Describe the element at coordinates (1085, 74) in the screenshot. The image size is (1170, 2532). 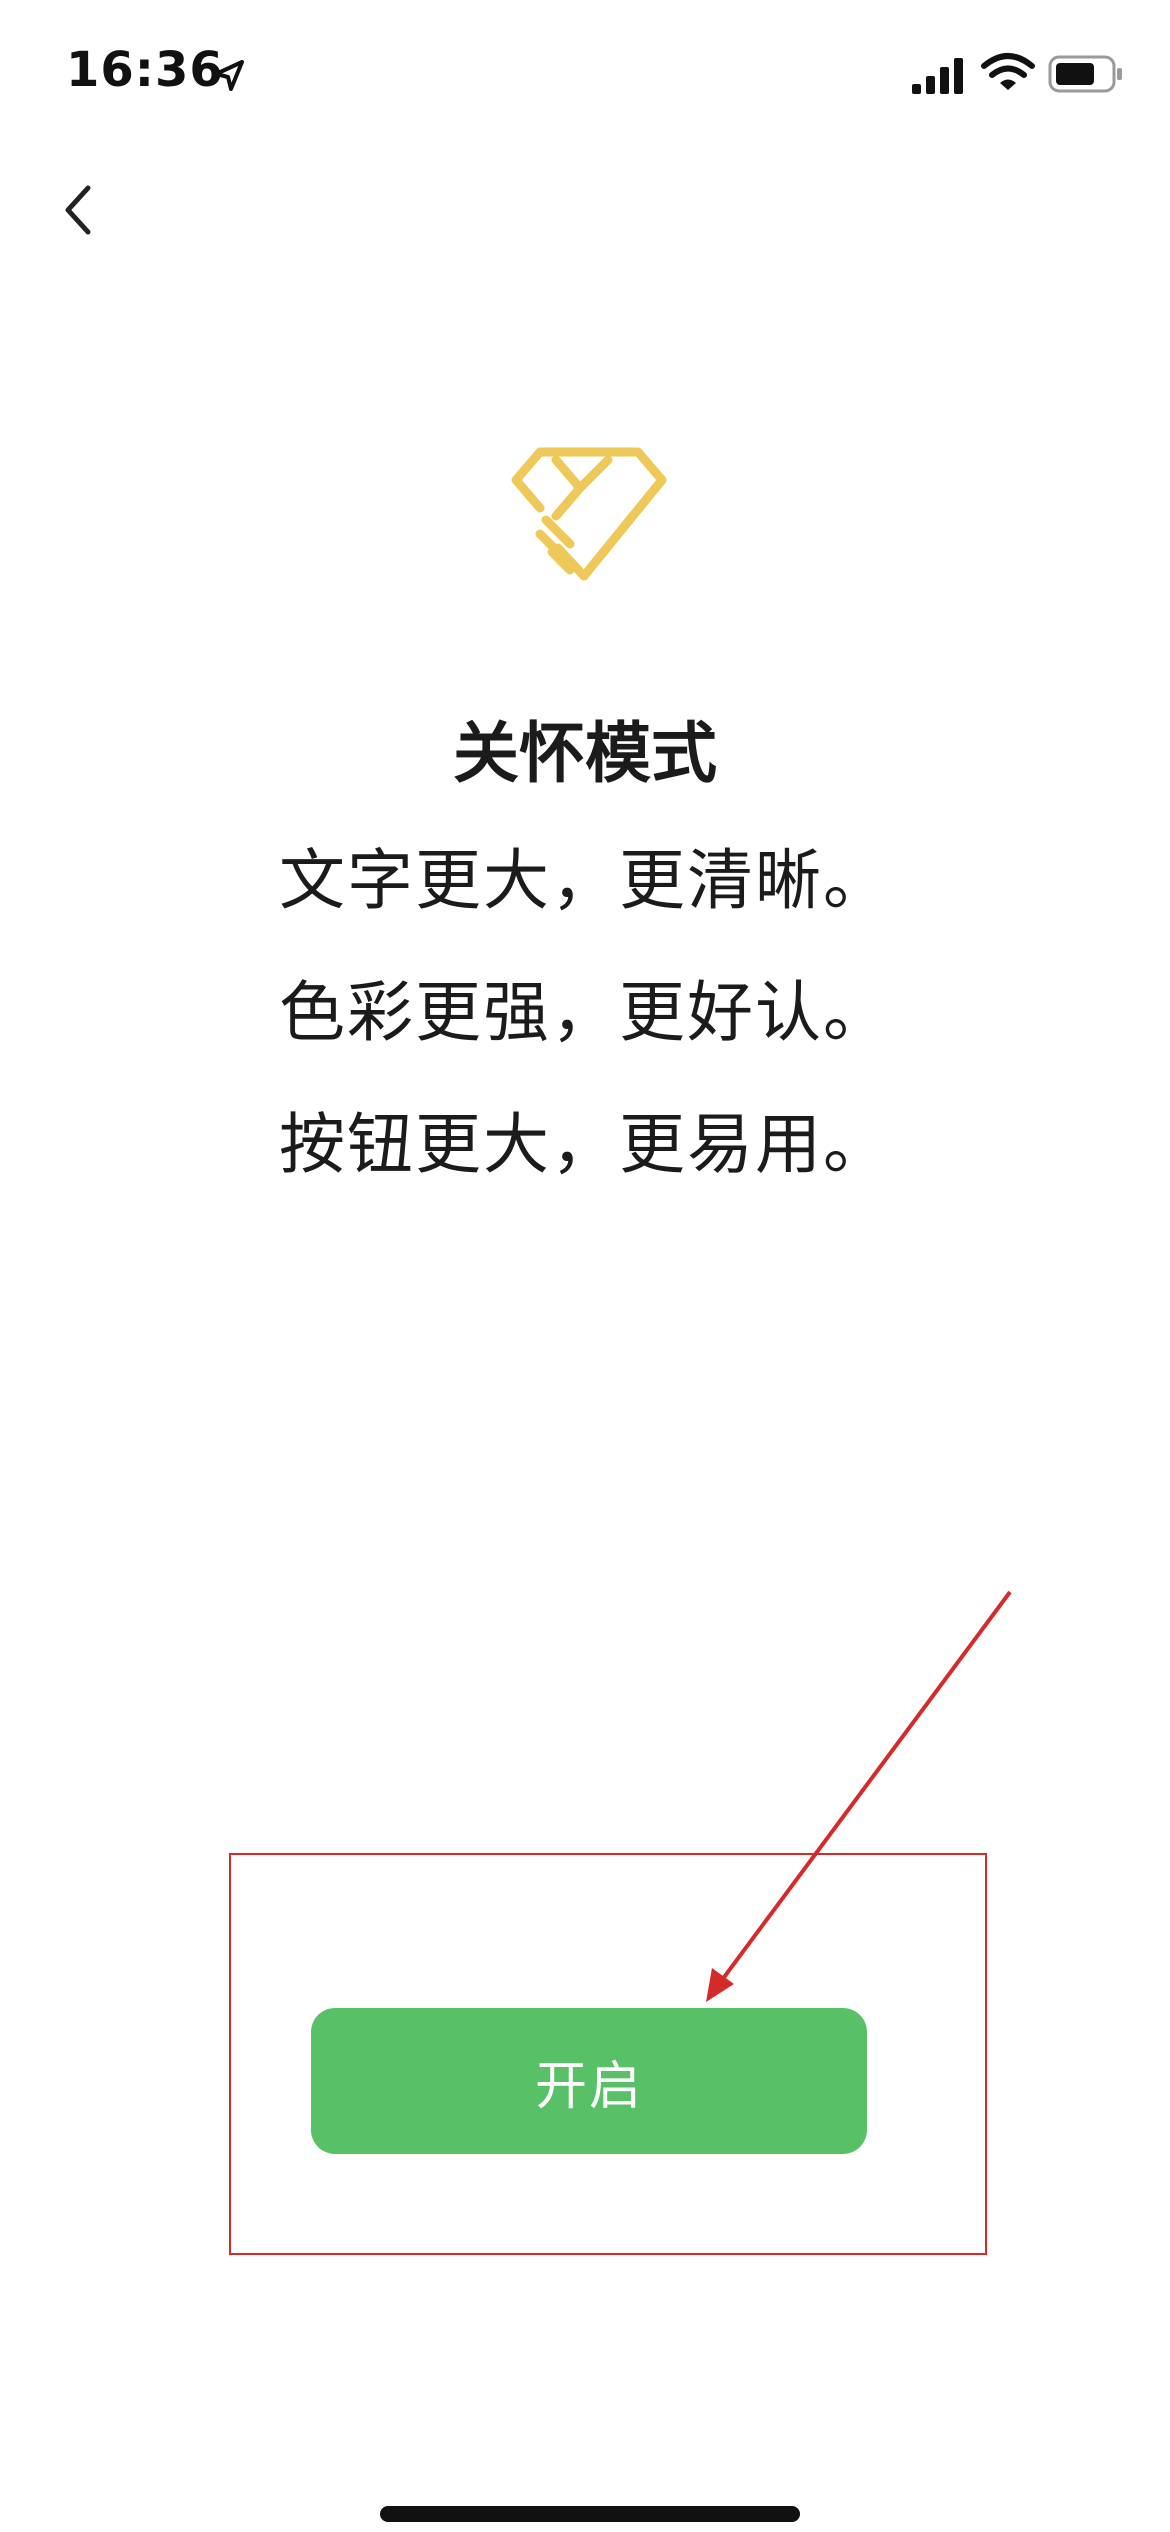
I see `battery-icon` at that location.